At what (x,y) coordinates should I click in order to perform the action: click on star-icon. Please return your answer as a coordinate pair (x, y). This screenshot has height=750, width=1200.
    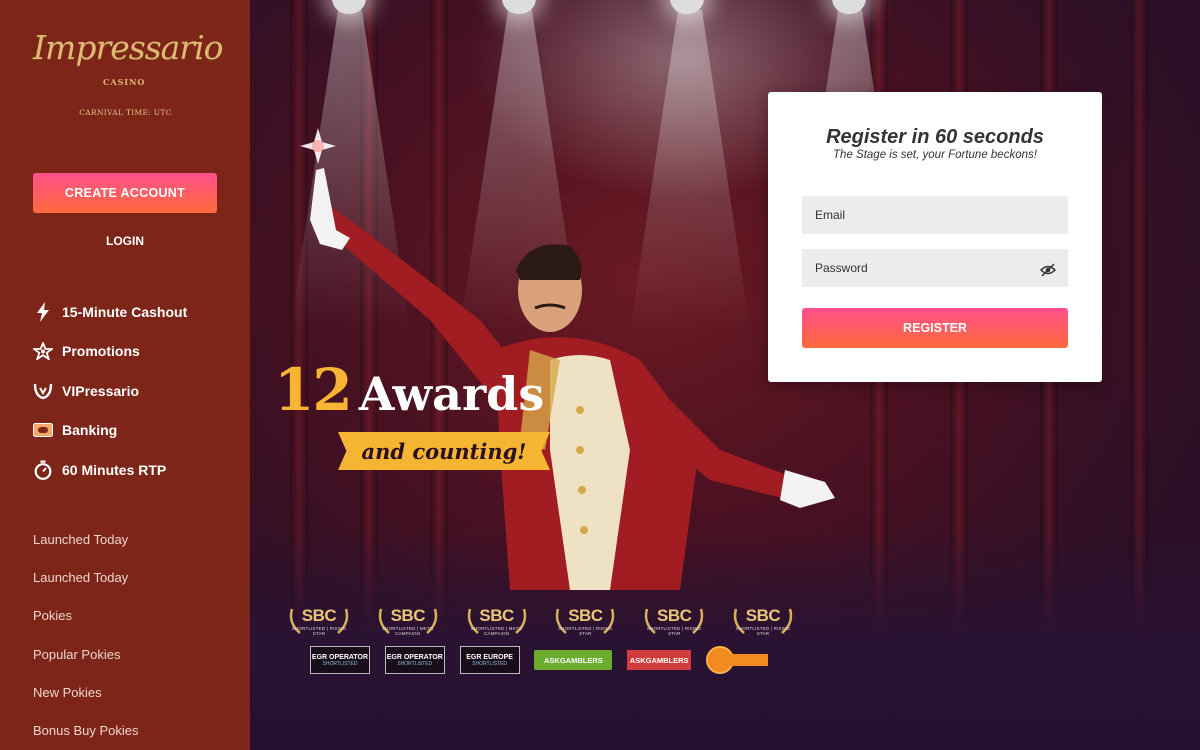
    Looking at the image, I should click on (43, 351).